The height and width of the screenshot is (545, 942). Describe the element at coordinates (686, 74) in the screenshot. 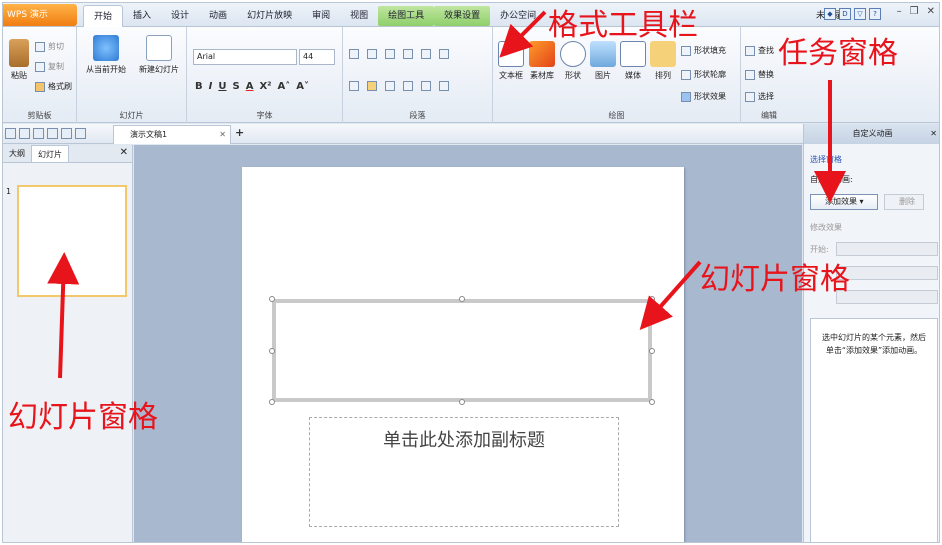

I see `outline-icon` at that location.